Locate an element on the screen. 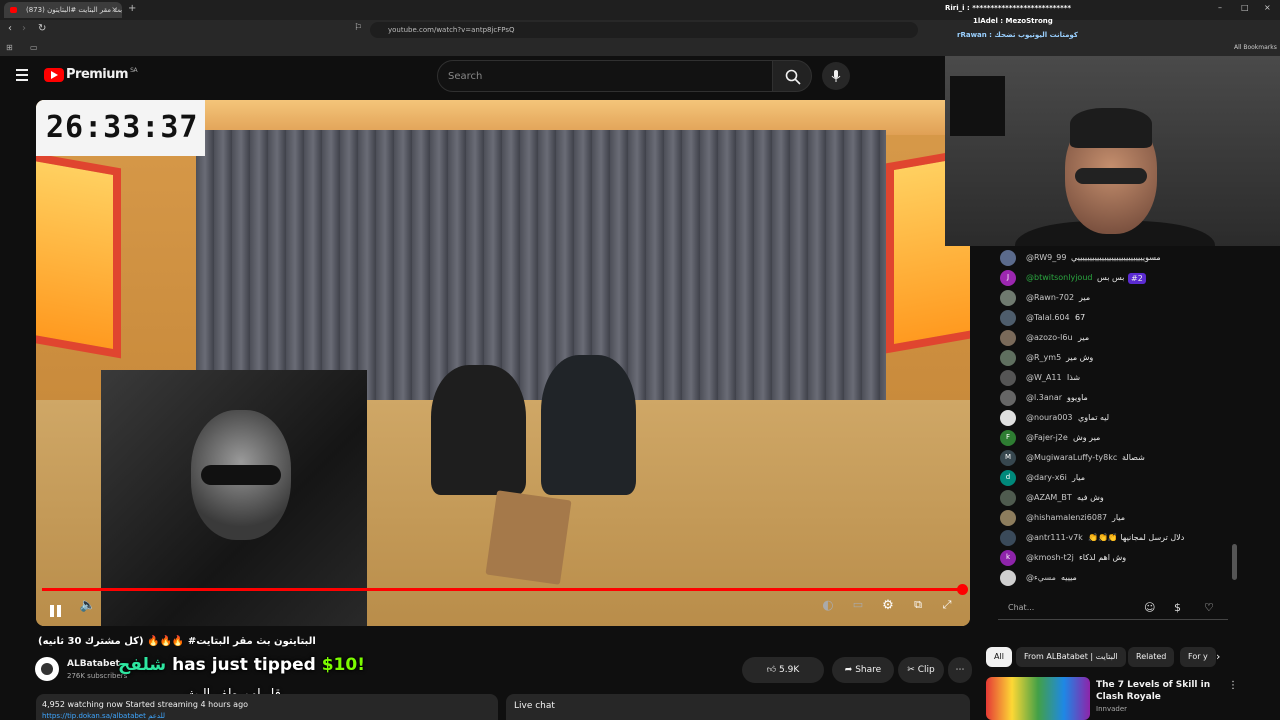 The width and height of the screenshot is (1280, 720). chat-username: @Talal.604 is located at coordinates (1048, 317).